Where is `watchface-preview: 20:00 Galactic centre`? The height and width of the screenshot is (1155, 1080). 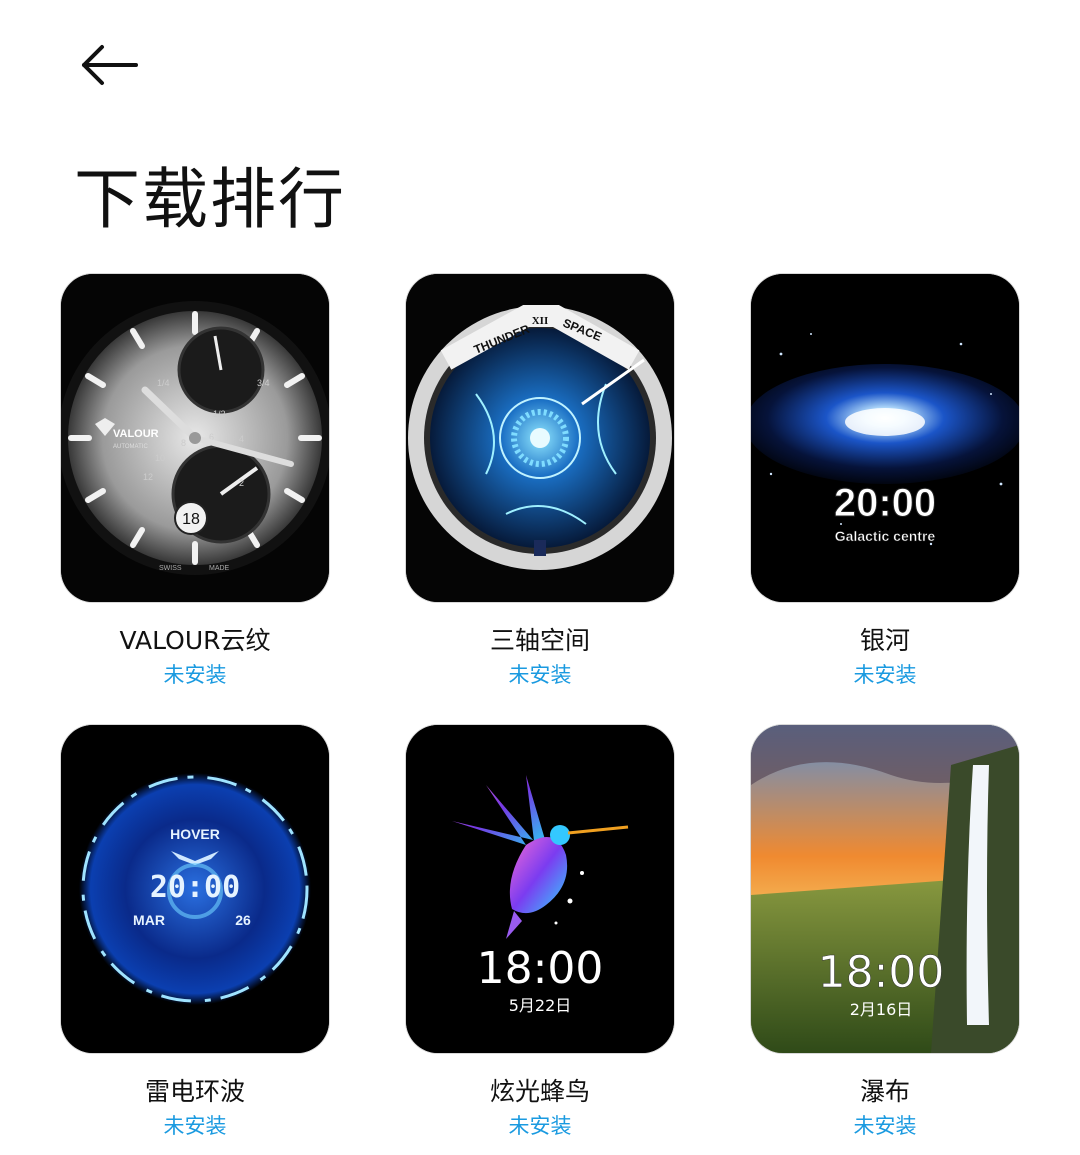
watchface-preview: 20:00 Galactic centre is located at coordinates (885, 438).